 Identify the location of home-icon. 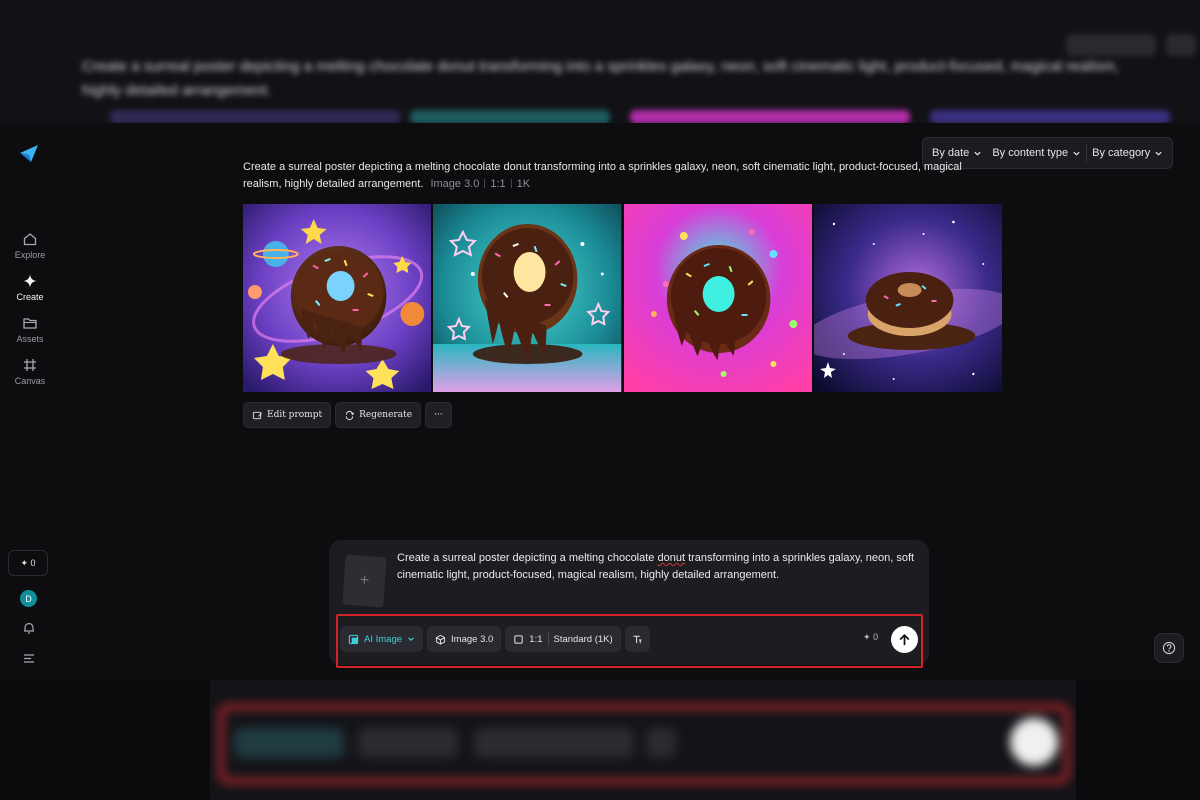
(30, 239).